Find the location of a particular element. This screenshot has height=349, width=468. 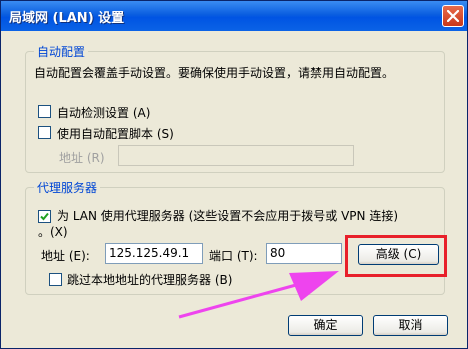

auto-detect-label: 自动检测设置 (A) is located at coordinates (103, 112).